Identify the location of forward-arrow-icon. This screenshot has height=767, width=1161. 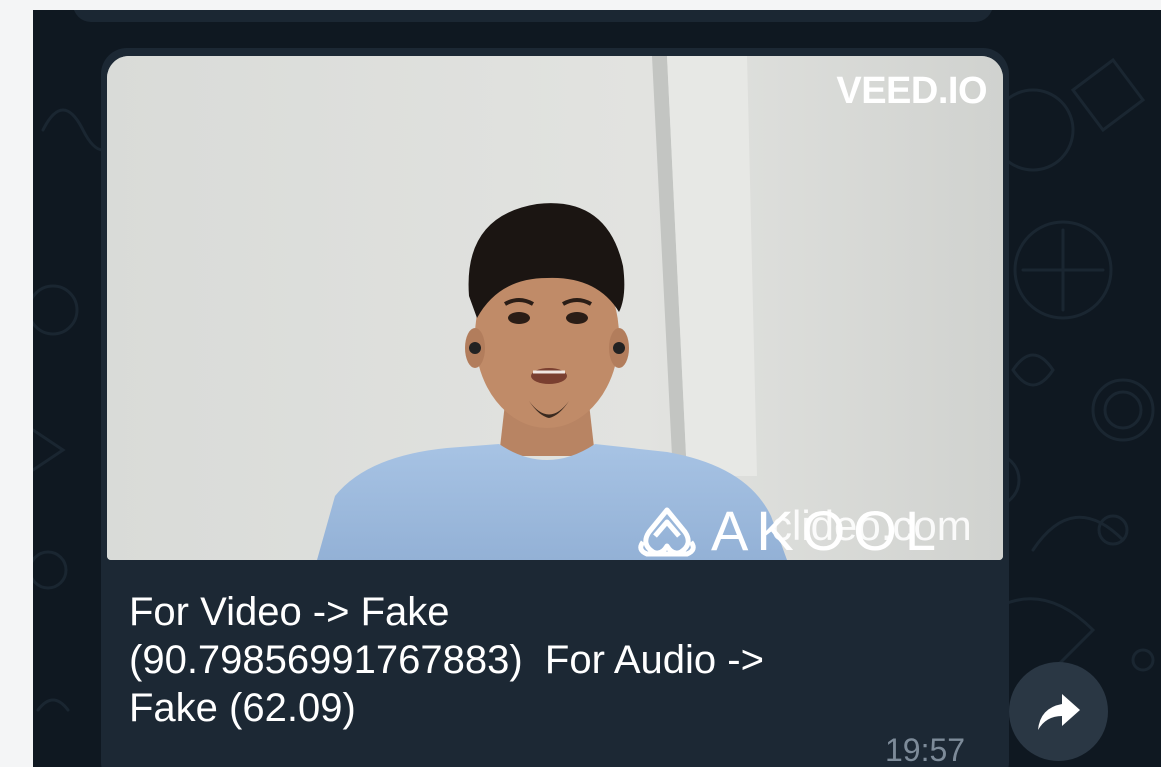
(1058, 711).